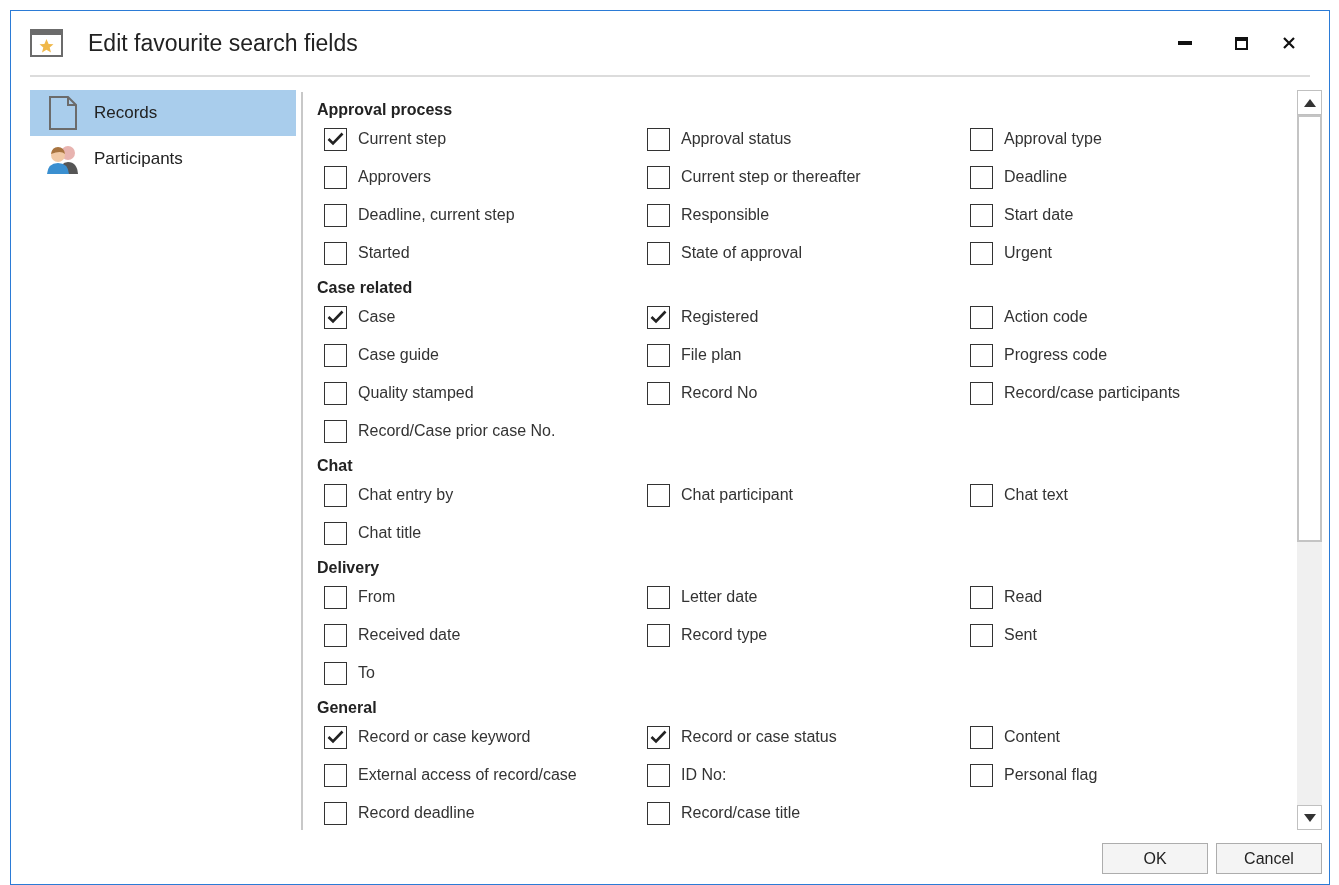  What do you see at coordinates (436, 431) in the screenshot?
I see `checkbox-option: Record/Case prior case No.` at bounding box center [436, 431].